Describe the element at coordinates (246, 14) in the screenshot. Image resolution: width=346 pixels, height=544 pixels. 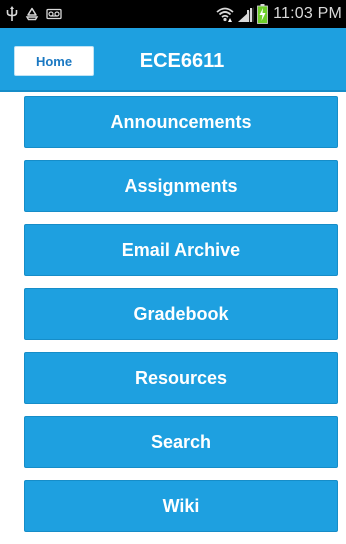
I see `signal-icon` at that location.